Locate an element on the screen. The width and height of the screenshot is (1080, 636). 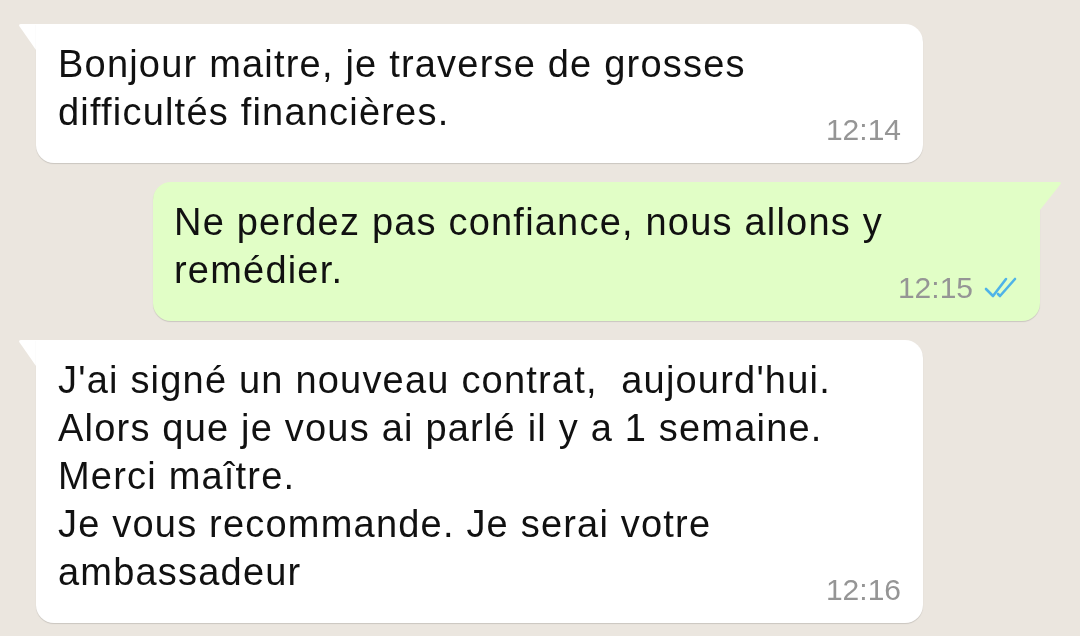
message-text: Ne perdez pas confiance, nous allons y remédier. is located at coordinates (529, 246).